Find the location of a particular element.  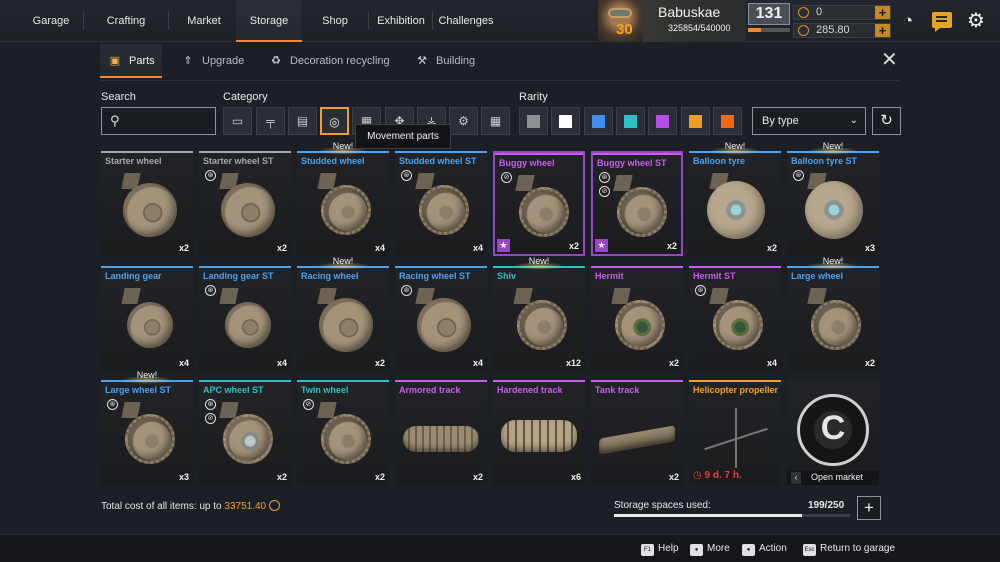

part-card: New! Racing wheel x2 is located at coordinates (343, 313).